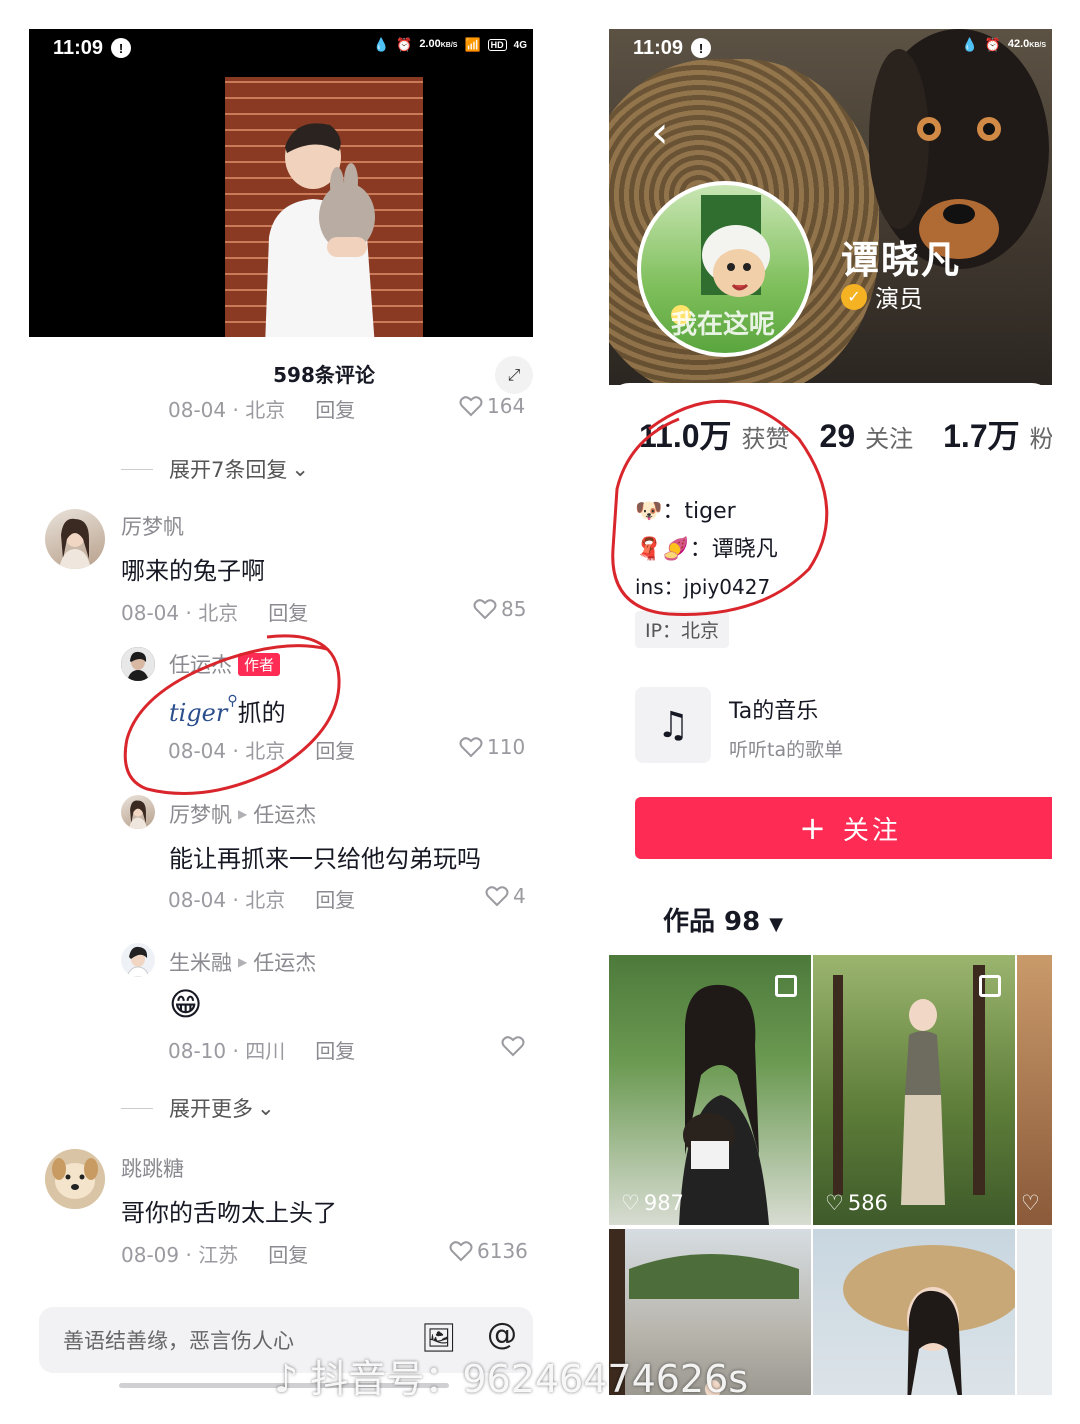  I want to click on like-button: 6136, so click(488, 1251).